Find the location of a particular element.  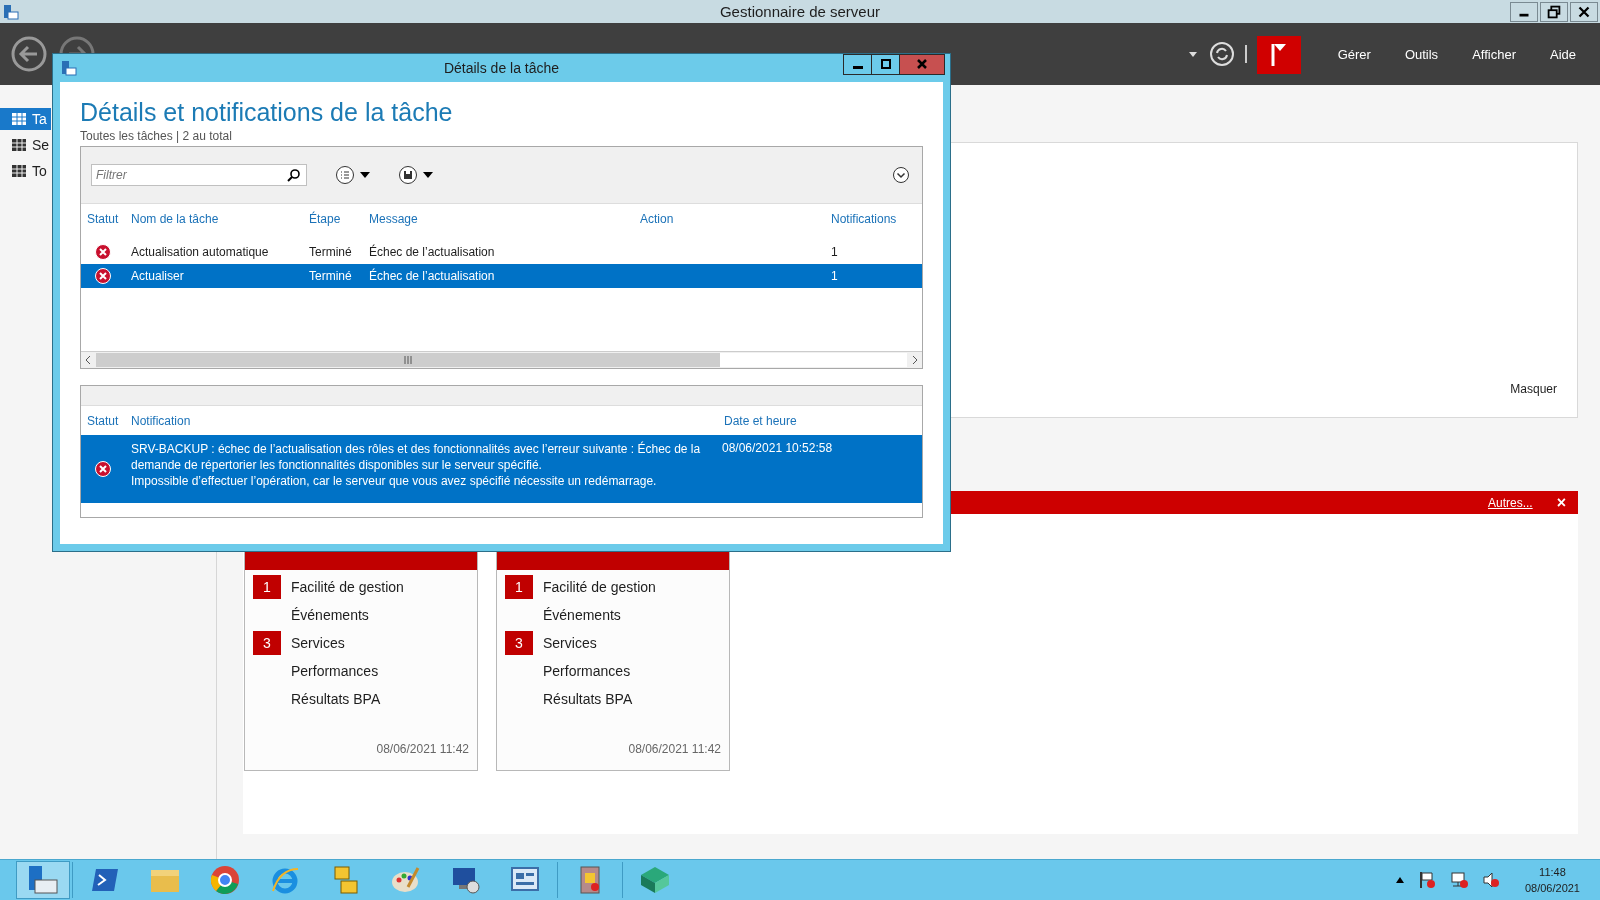

table-cell: Actualiser is located at coordinates (157, 276).